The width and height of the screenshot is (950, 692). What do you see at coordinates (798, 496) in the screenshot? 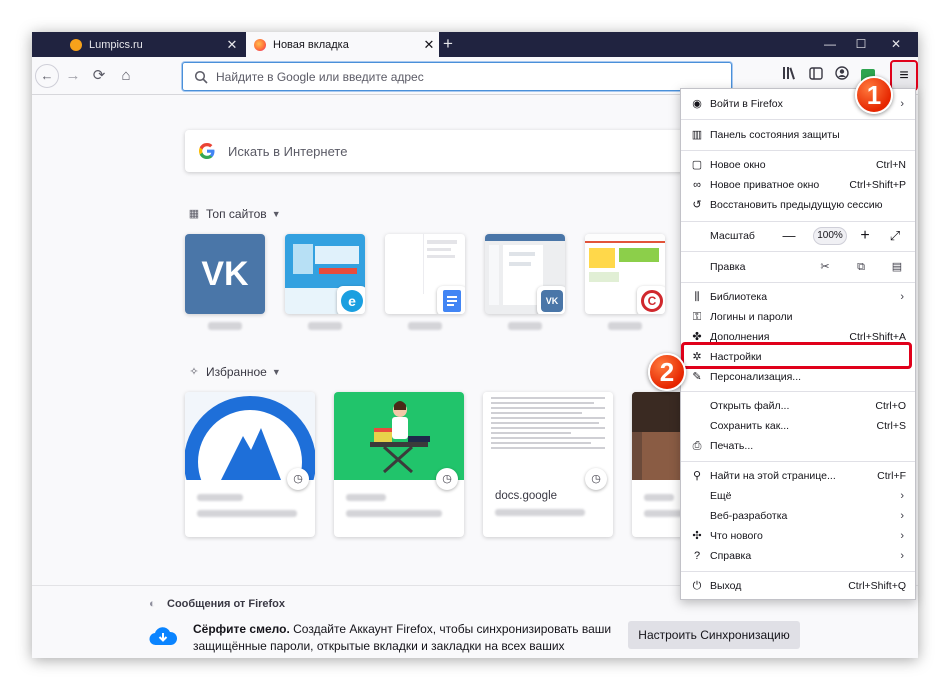
I see `menu-item-more: Ещё ›` at bounding box center [798, 496].